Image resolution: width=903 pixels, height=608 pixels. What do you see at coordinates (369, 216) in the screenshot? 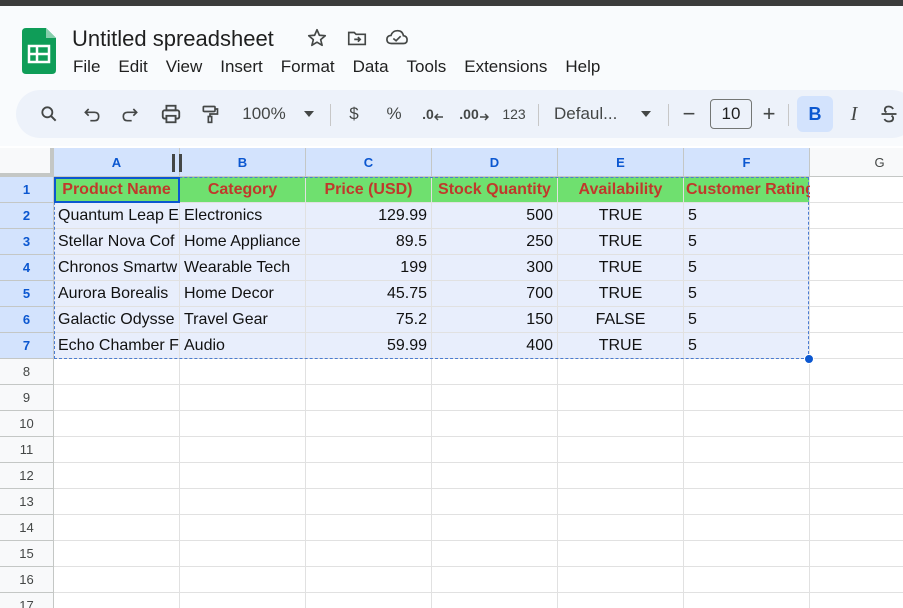
I see `cell-c2: 129.99` at bounding box center [369, 216].